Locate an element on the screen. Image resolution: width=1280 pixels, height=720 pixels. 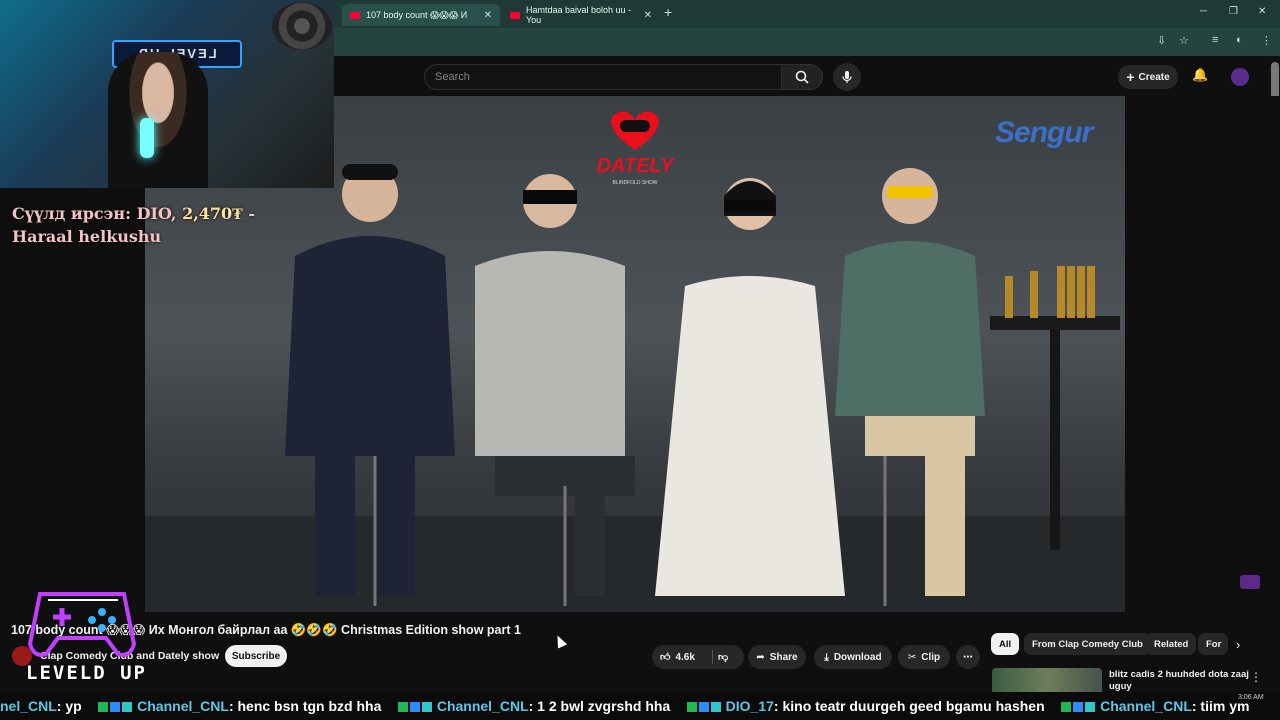
tab-title: Hamtdaa baival boloh uu - You is located at coordinates (579, 15).